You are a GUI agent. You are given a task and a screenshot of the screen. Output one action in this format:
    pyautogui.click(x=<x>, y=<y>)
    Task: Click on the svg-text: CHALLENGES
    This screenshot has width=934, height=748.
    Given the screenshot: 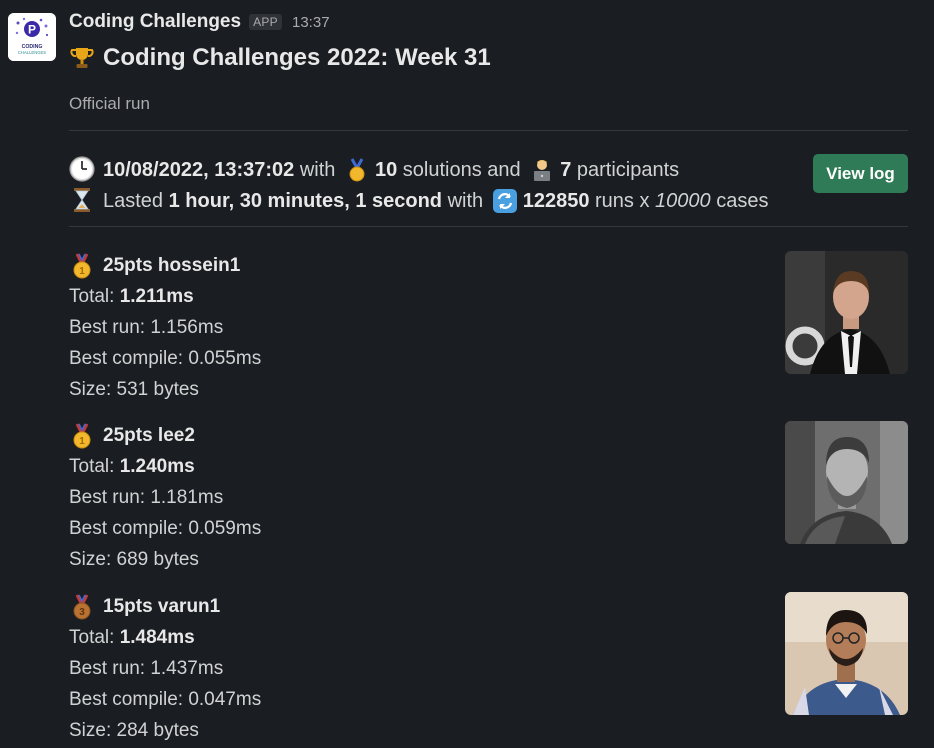 What is the action you would take?
    pyautogui.click(x=32, y=52)
    